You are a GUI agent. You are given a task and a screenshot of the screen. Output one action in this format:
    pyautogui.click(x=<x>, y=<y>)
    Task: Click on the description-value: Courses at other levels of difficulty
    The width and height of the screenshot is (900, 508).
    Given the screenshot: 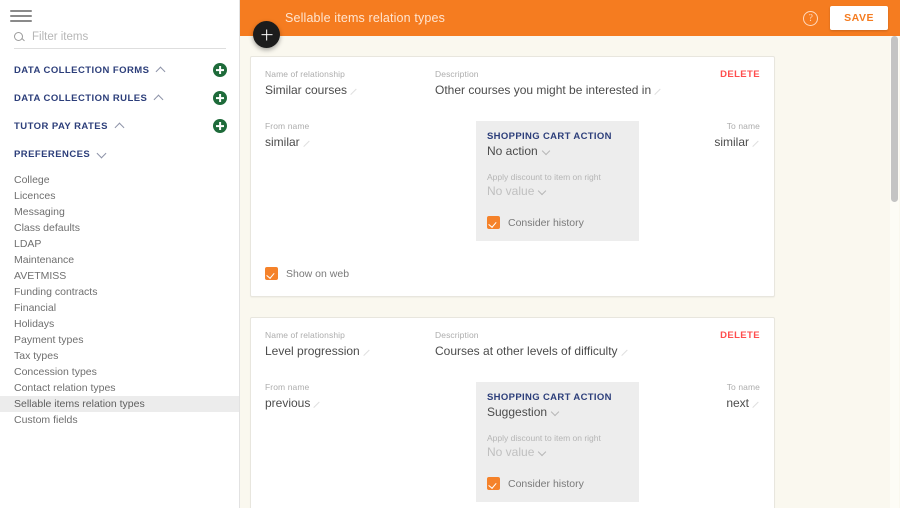 What is the action you would take?
    pyautogui.click(x=532, y=351)
    